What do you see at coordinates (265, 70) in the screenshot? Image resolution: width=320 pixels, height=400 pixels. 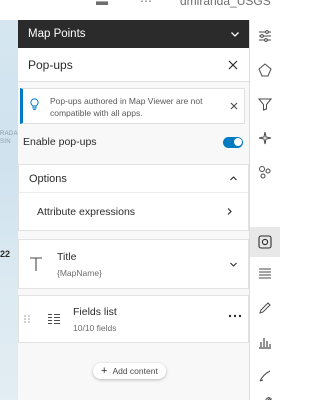 I see `map-shapes-icon` at bounding box center [265, 70].